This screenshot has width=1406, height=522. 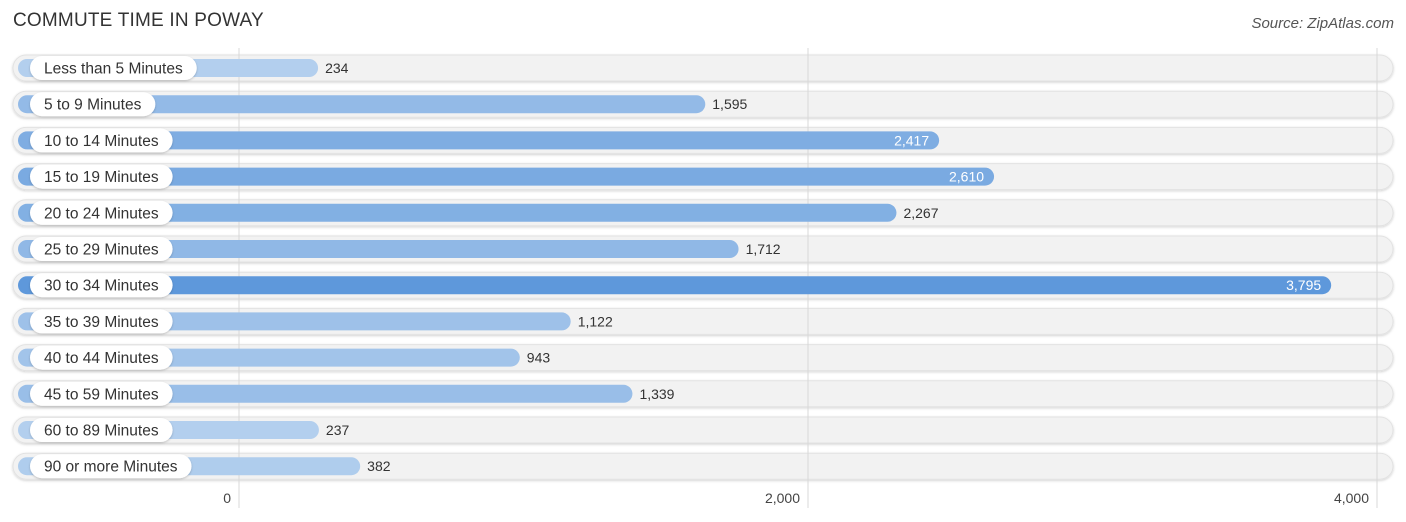 What do you see at coordinates (379, 466) in the screenshot?
I see `value-label: 382` at bounding box center [379, 466].